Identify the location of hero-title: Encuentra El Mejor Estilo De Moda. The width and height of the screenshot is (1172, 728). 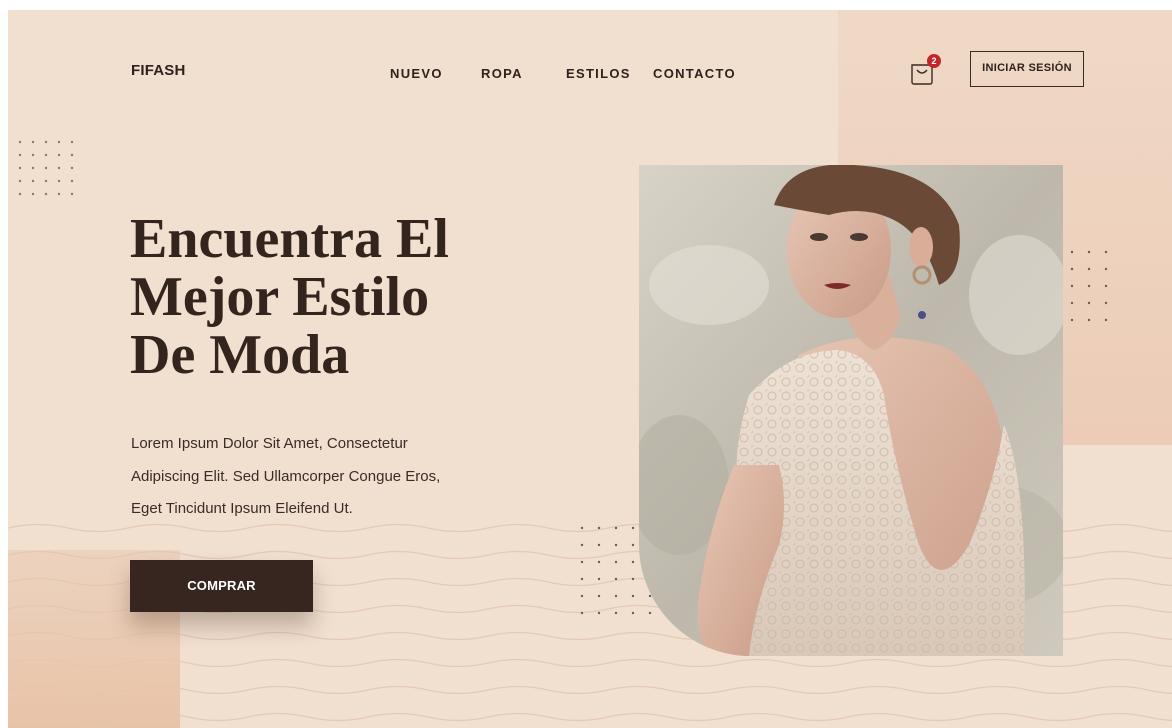
(350, 297).